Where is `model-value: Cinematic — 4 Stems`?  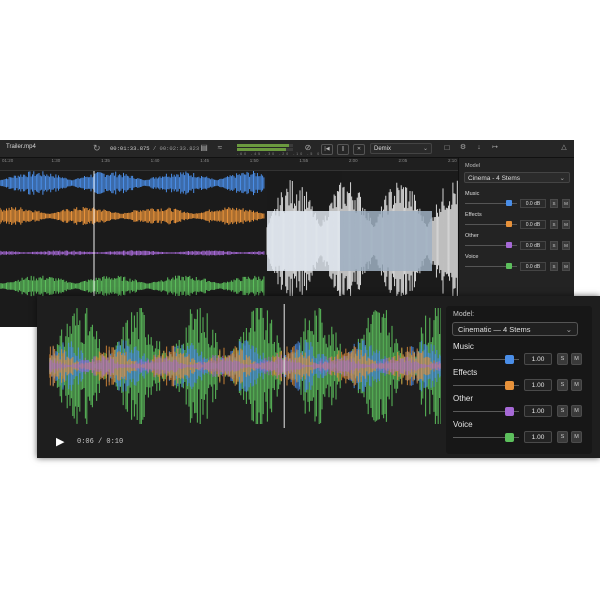 model-value: Cinematic — 4 Stems is located at coordinates (494, 329).